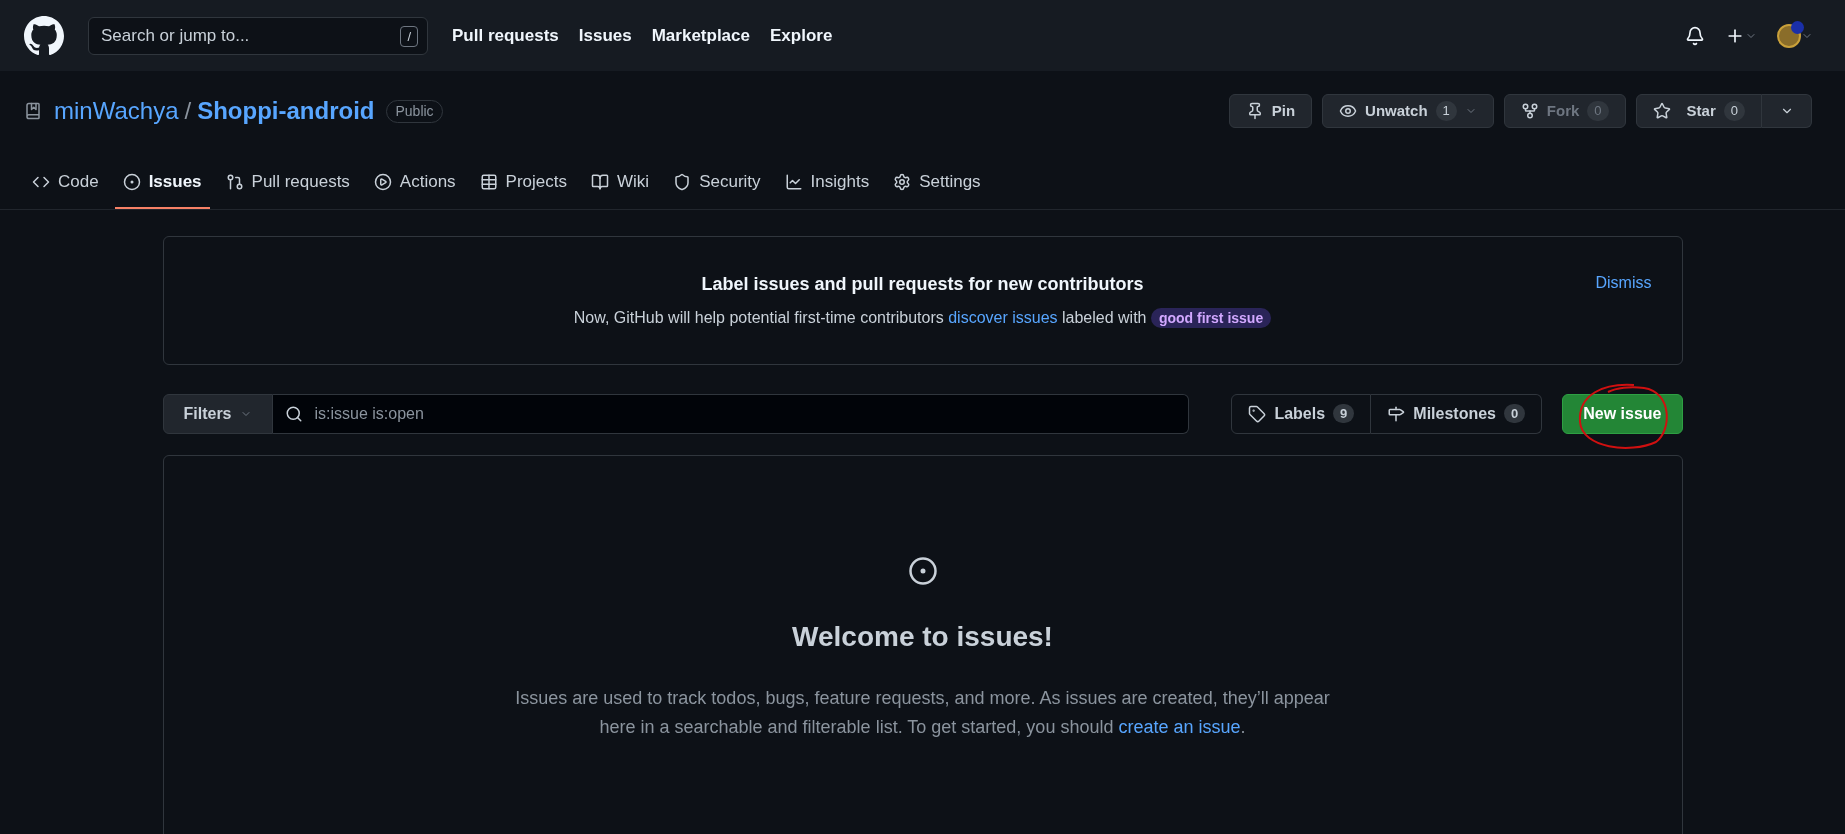 The height and width of the screenshot is (834, 1845). I want to click on repo-tab: Code, so click(65, 187).